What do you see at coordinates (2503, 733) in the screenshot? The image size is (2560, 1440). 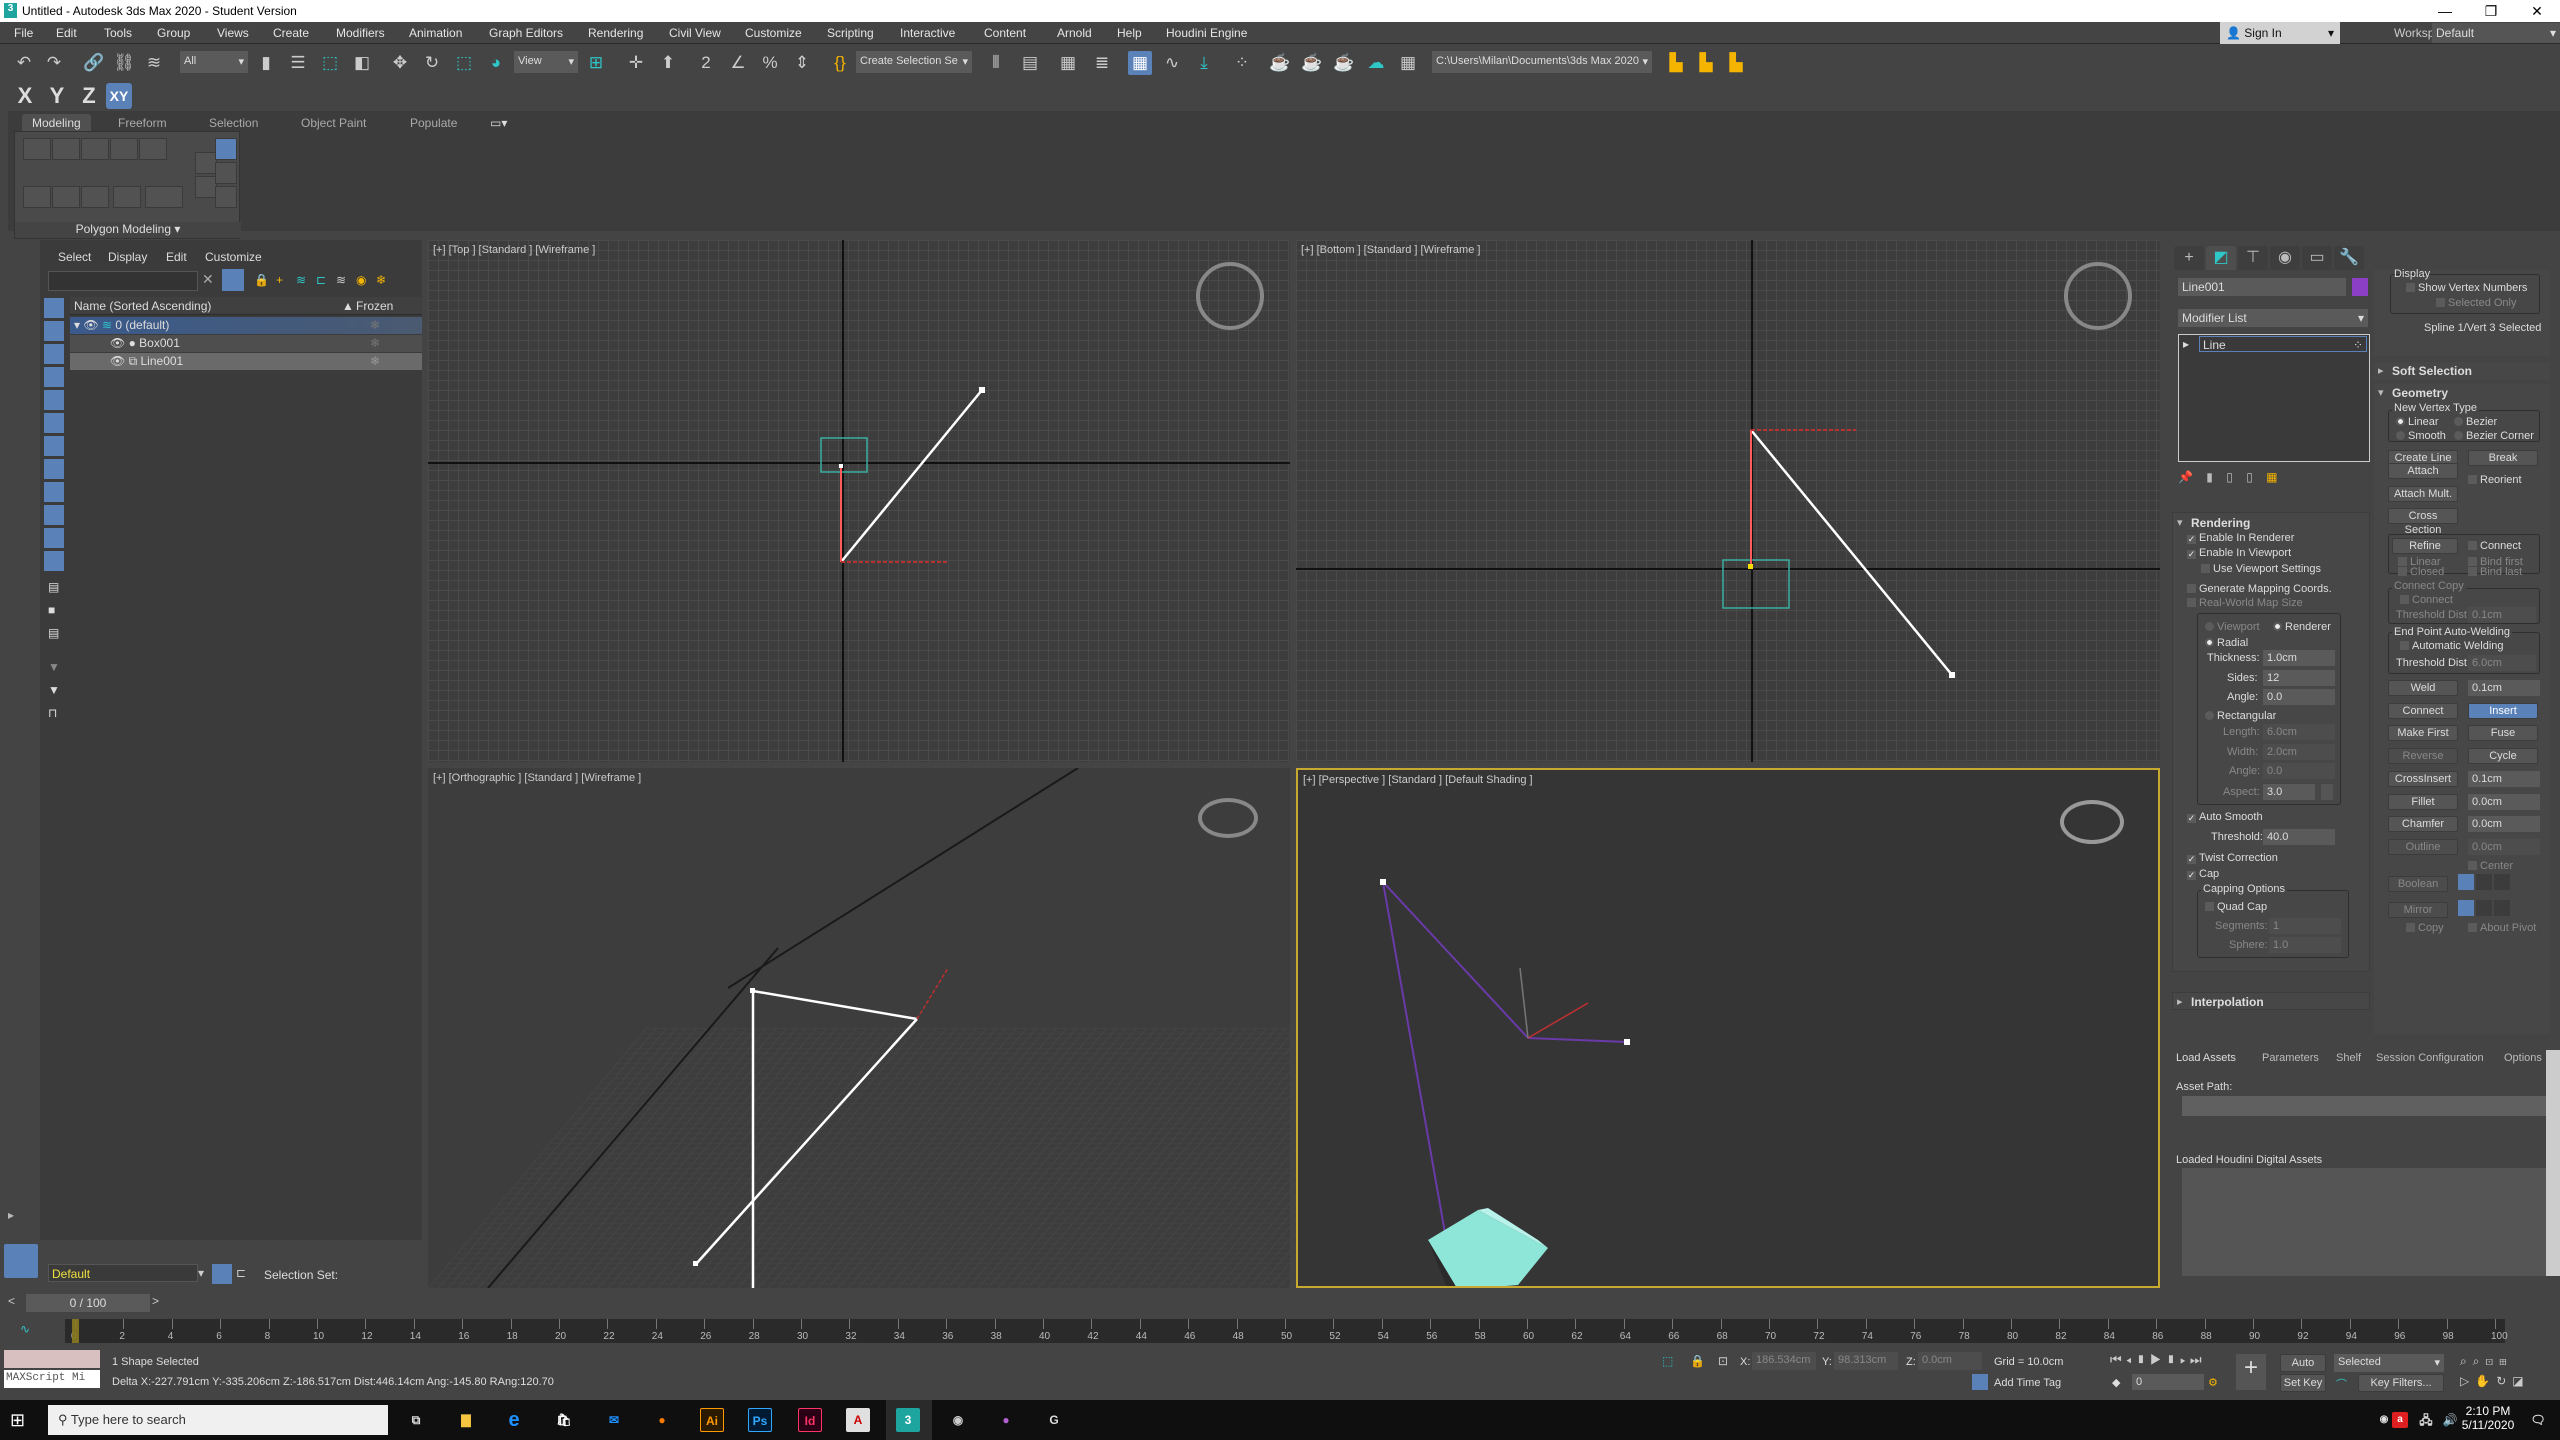 I see `fuse-button: Fuse` at bounding box center [2503, 733].